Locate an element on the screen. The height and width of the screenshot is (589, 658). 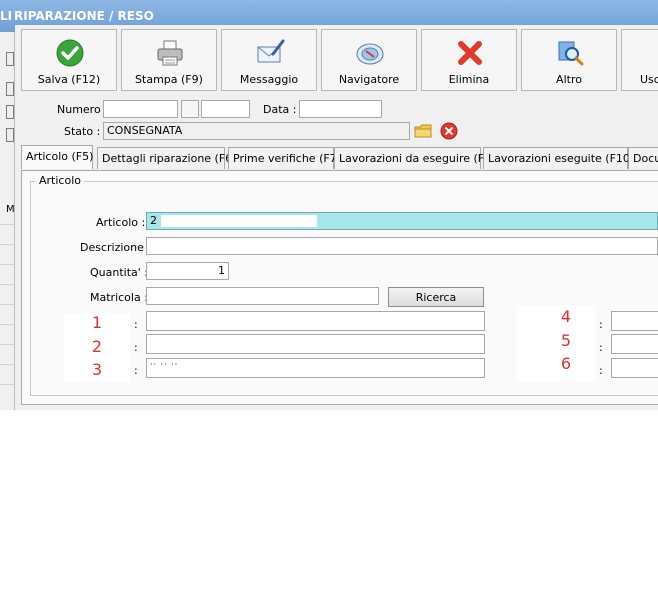
numero-input is located at coordinates (140, 109).